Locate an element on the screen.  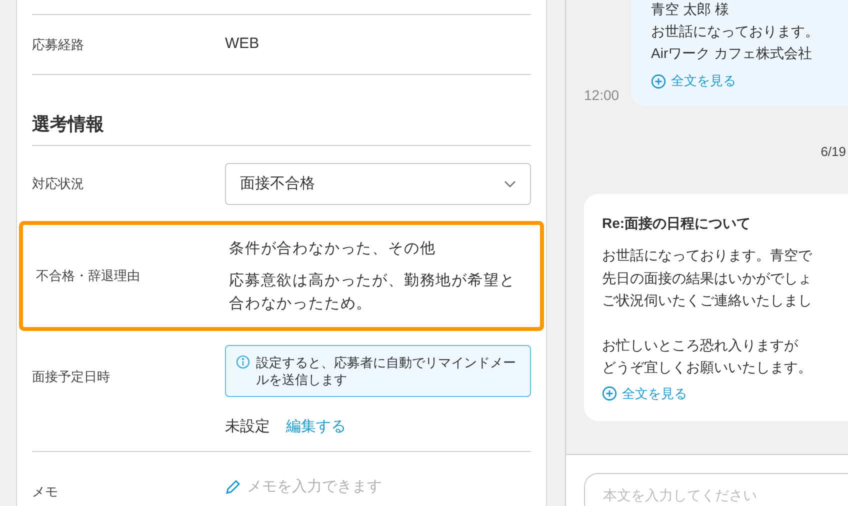
section-title: 選考情報 is located at coordinates (281, 110).